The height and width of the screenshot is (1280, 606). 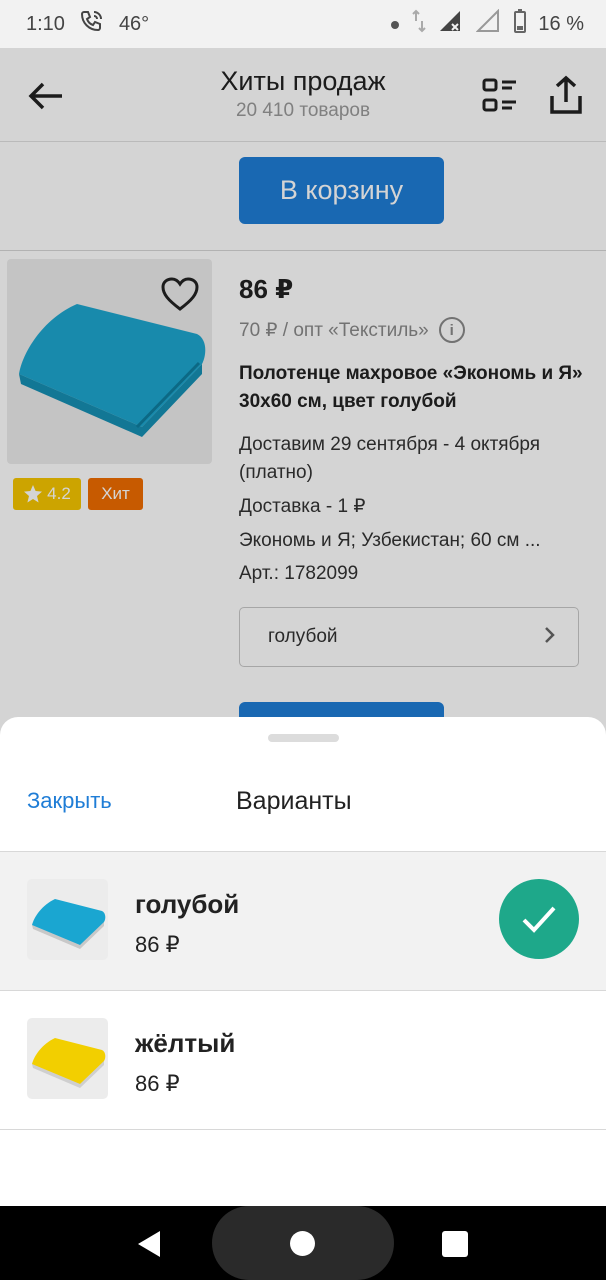 What do you see at coordinates (455, 1244) in the screenshot?
I see `nav-recents-button` at bounding box center [455, 1244].